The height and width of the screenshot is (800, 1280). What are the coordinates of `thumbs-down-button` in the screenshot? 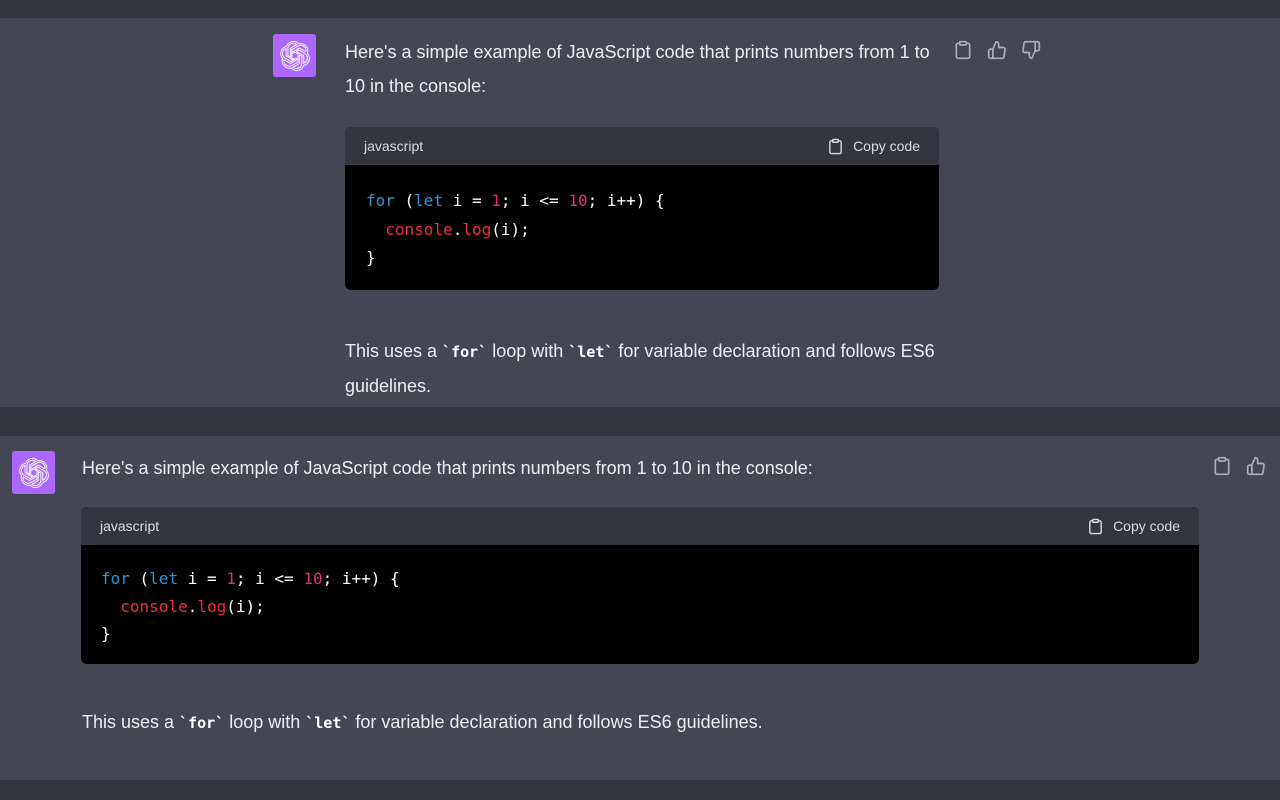 It's located at (1031, 50).